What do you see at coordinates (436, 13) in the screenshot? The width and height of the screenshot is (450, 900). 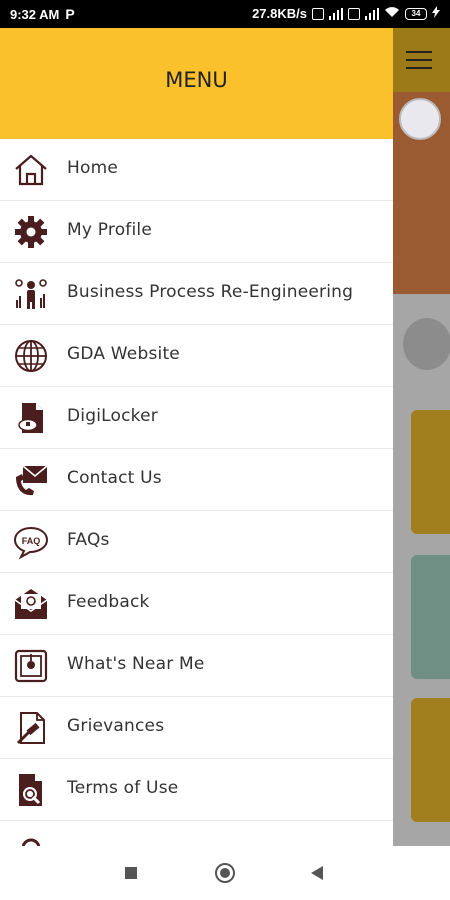 I see `charging-icon` at bounding box center [436, 13].